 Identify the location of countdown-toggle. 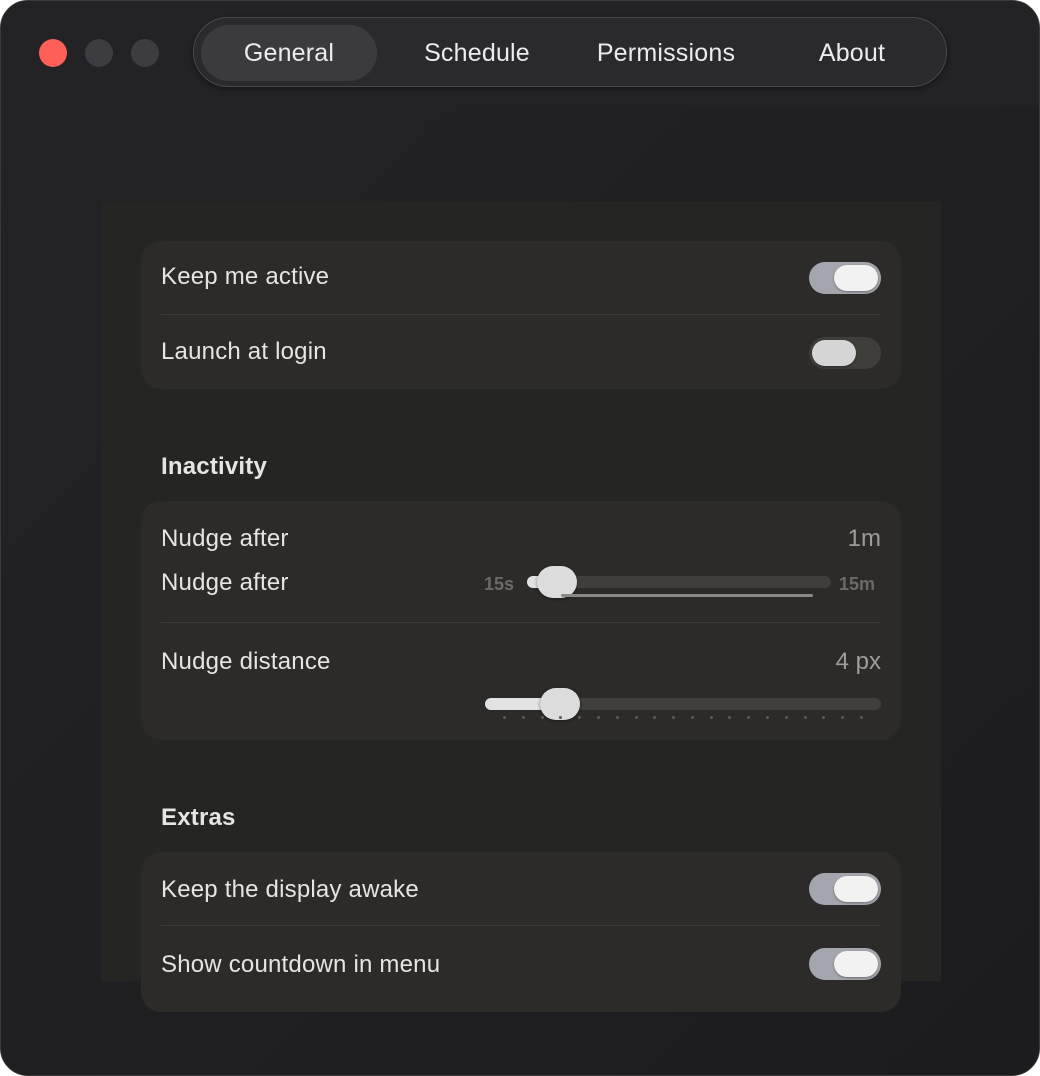
(845, 964).